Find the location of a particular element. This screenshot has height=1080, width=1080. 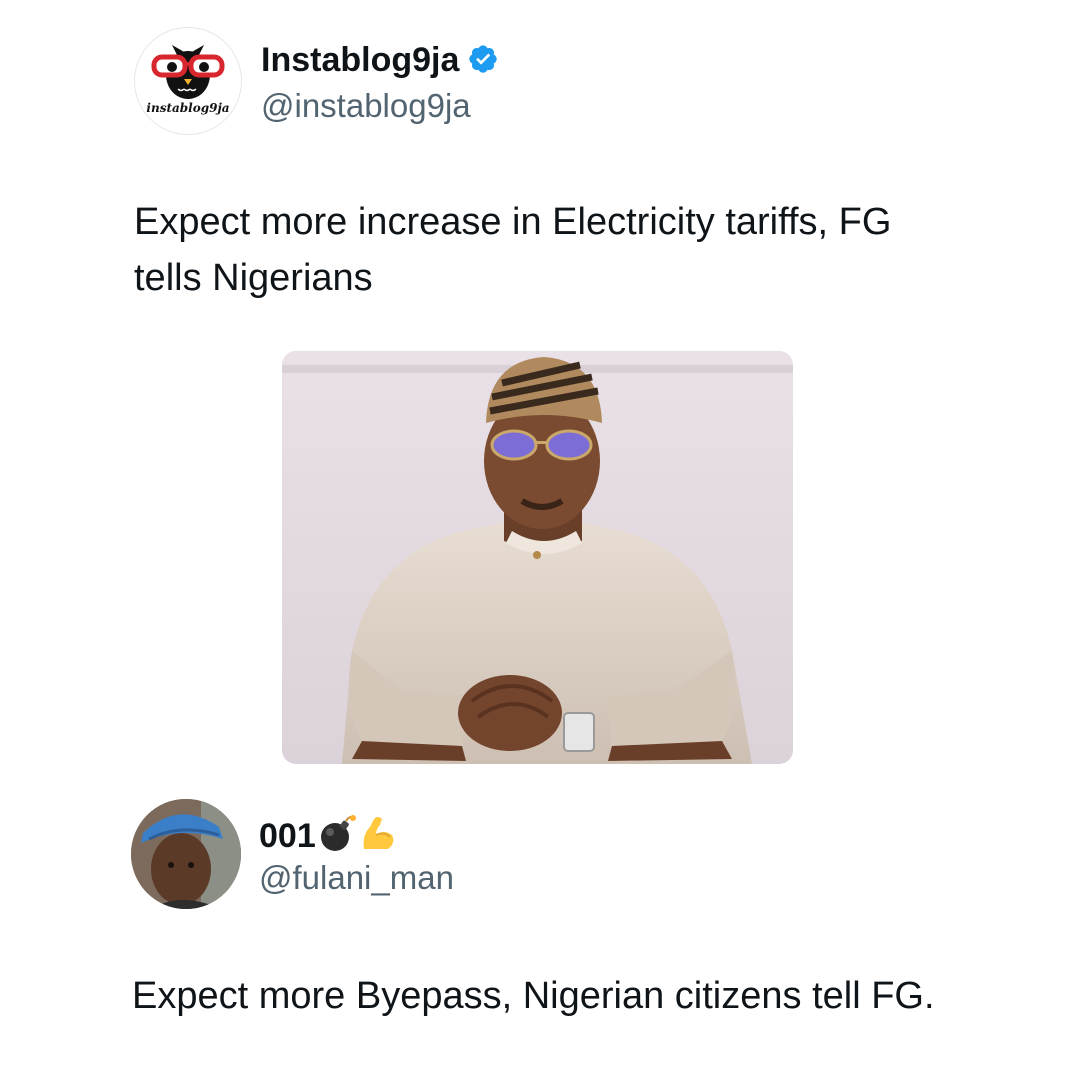

owl-logo-icon is located at coordinates (188, 72).